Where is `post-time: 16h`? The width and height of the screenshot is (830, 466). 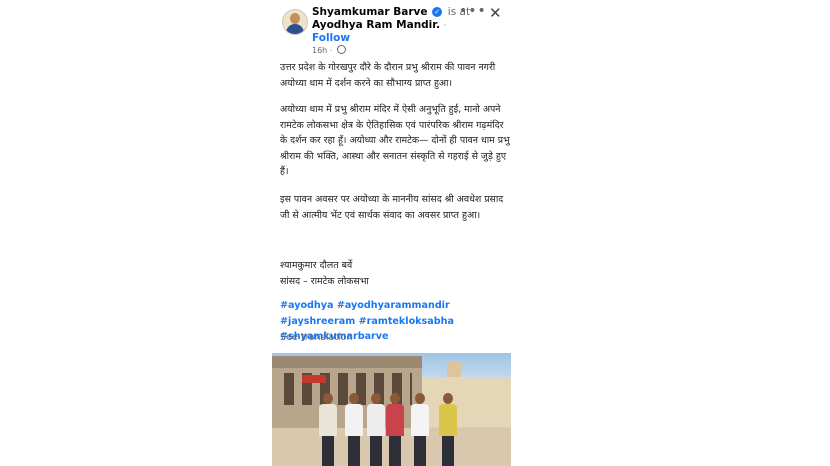
post-time: 16h is located at coordinates (319, 50).